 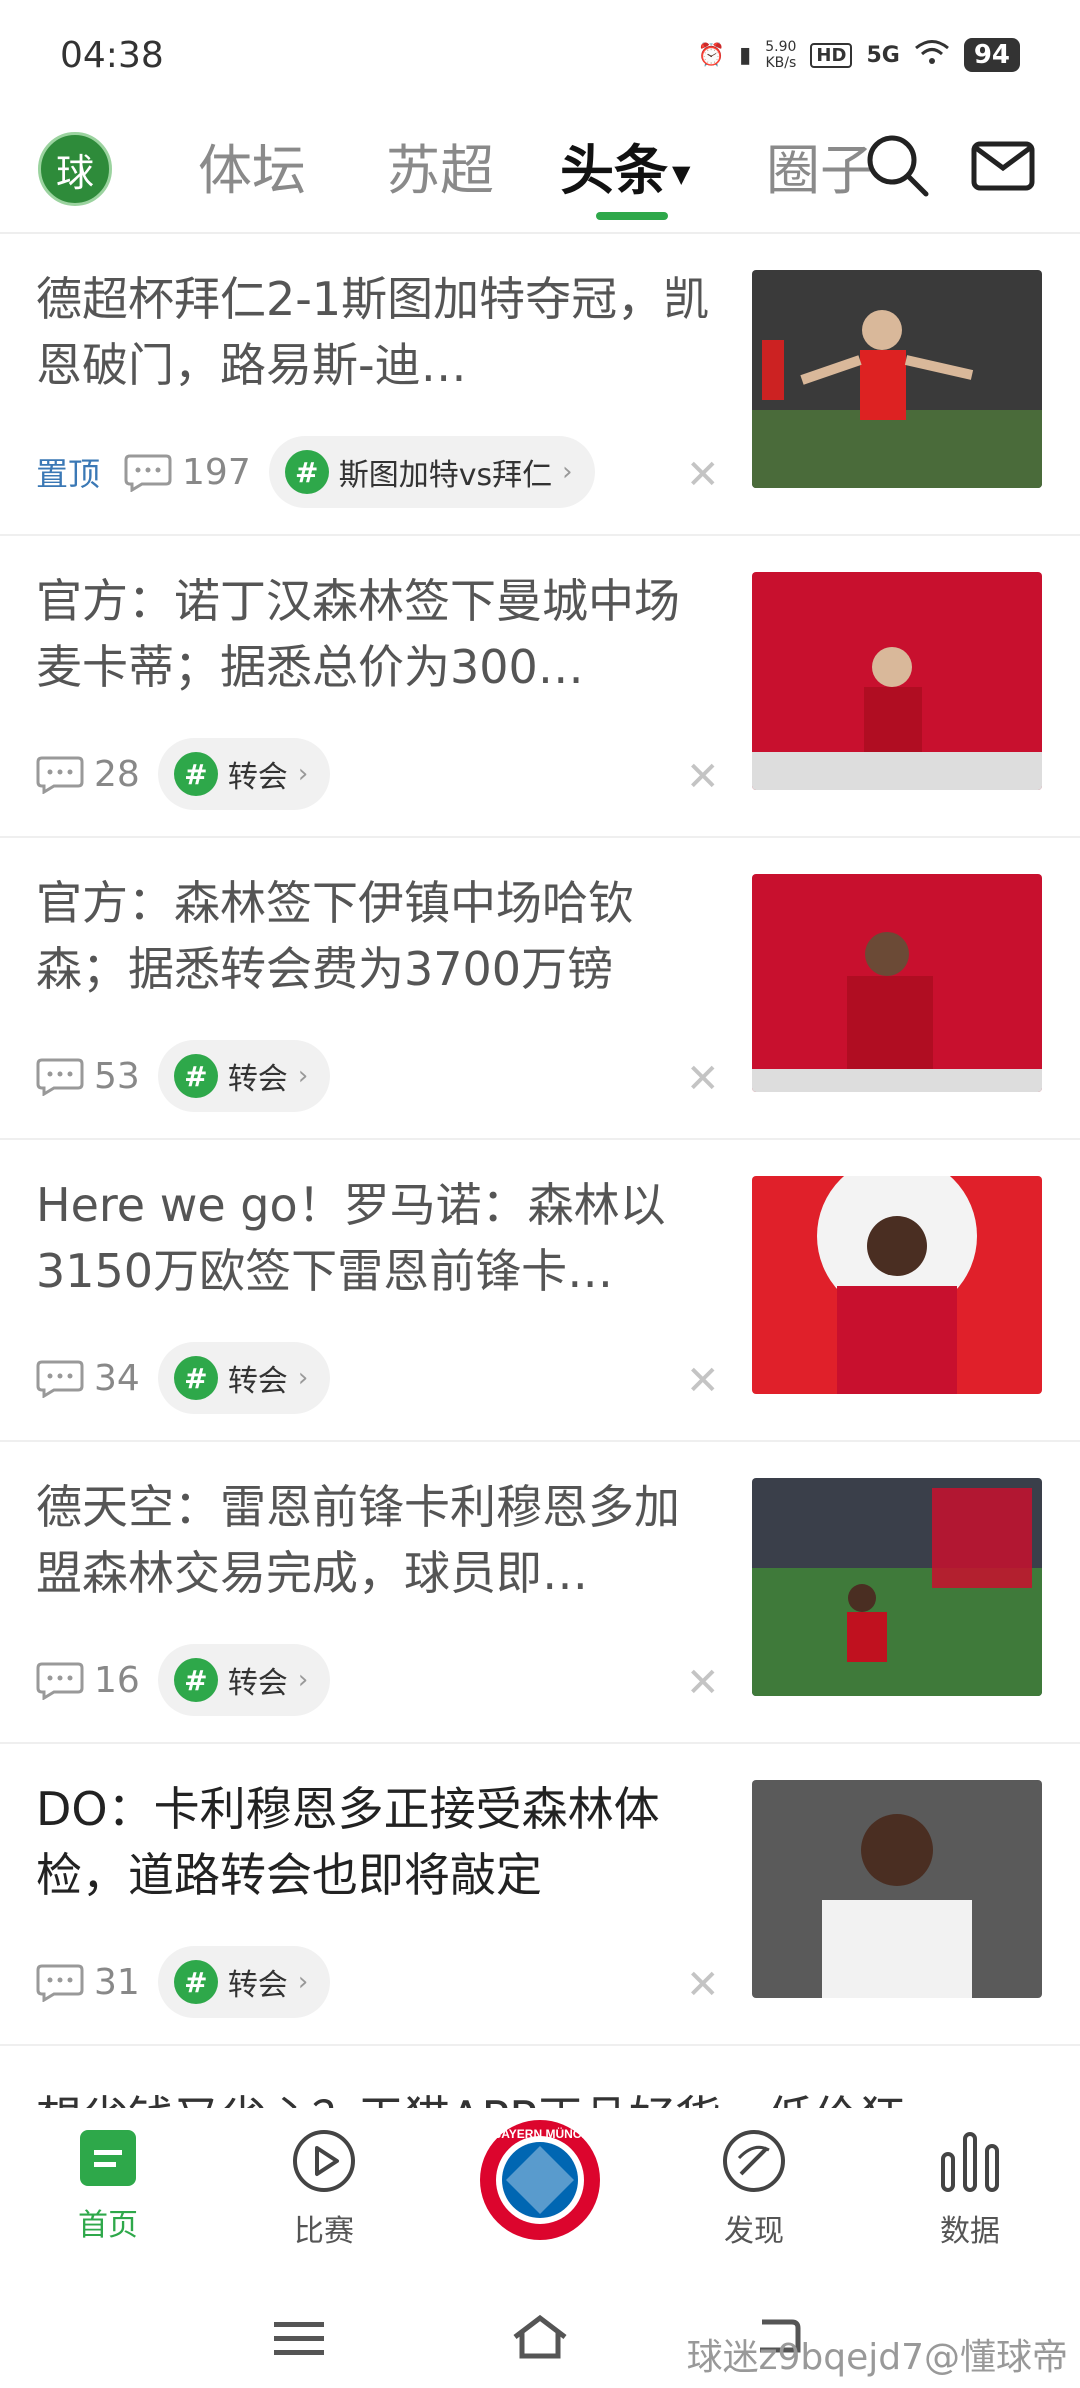 What do you see at coordinates (754, 2231) in the screenshot?
I see `tab-discover-label: 发现` at bounding box center [754, 2231].